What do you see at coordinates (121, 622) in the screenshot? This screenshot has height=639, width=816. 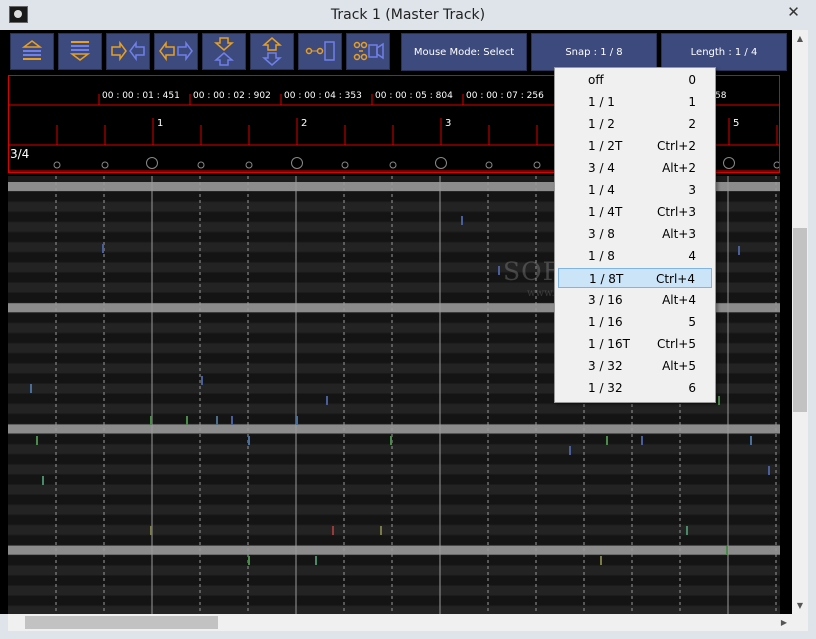 I see `horizontal-scroll-thumb` at bounding box center [121, 622].